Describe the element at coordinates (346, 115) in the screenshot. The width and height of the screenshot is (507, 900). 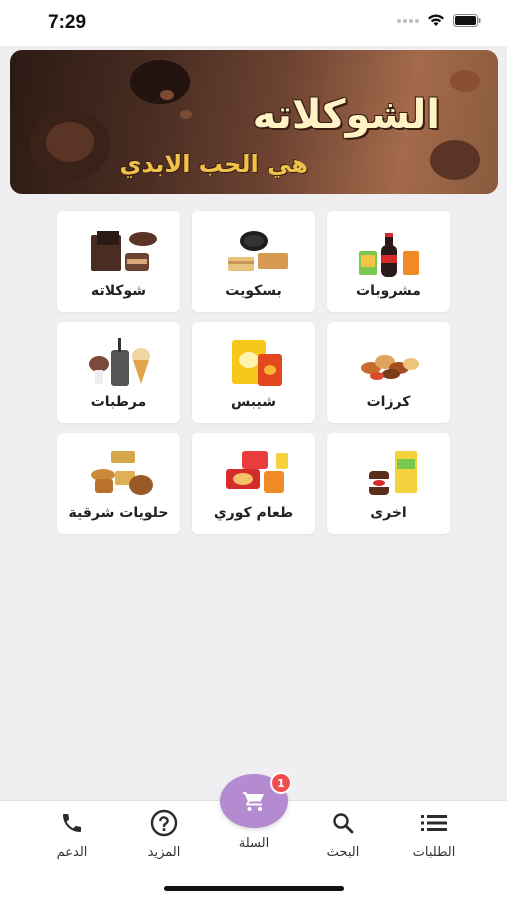
I see `banner-title: الشوكلاته` at that location.